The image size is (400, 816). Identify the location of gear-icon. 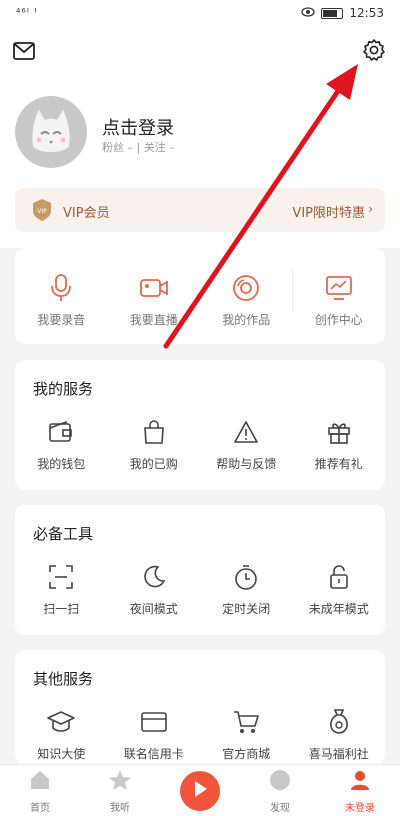
(374, 50).